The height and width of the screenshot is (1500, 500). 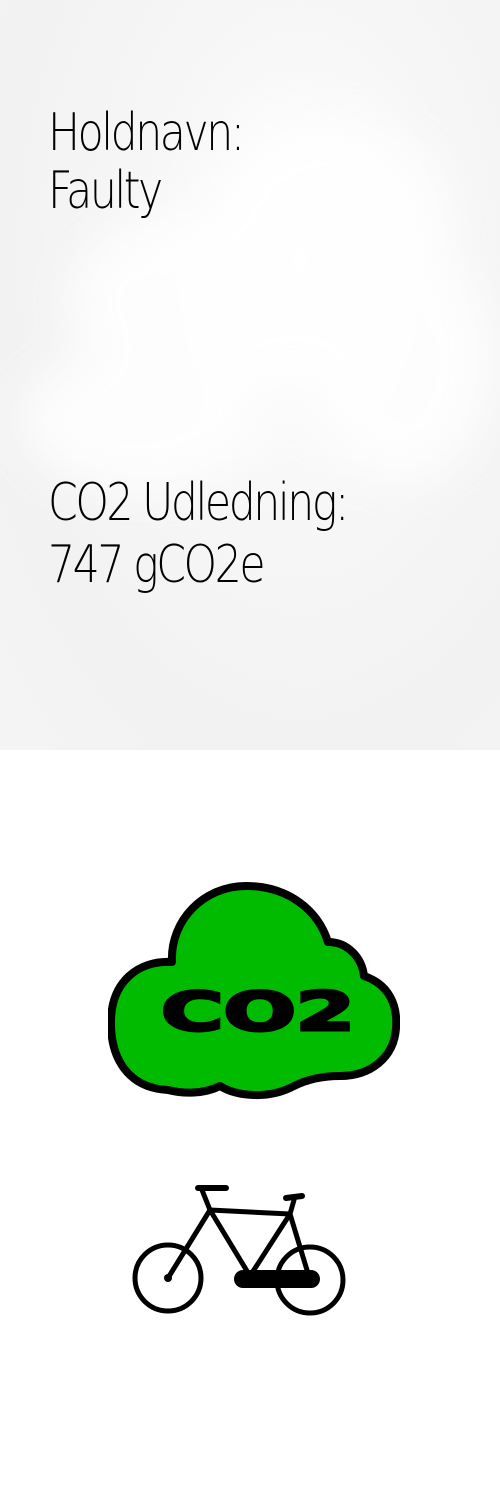 What do you see at coordinates (105, 191) in the screenshot?
I see `team-name: Faulty` at bounding box center [105, 191].